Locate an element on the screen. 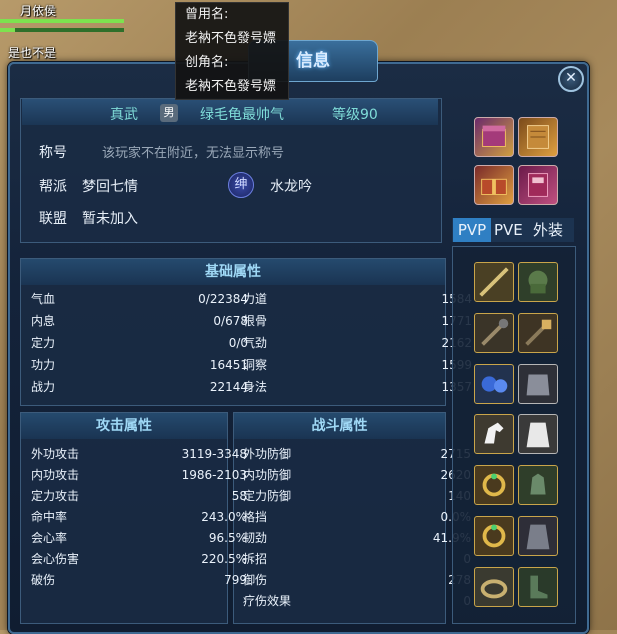  defense-label: 定力防御 is located at coordinates (267, 496).